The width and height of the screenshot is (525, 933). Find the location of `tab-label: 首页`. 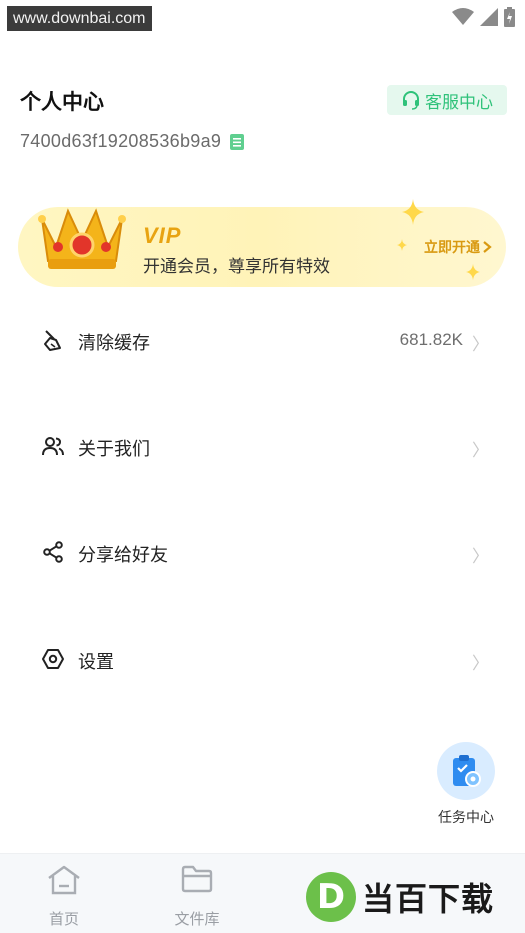

tab-label: 首页 is located at coordinates (63, 919).